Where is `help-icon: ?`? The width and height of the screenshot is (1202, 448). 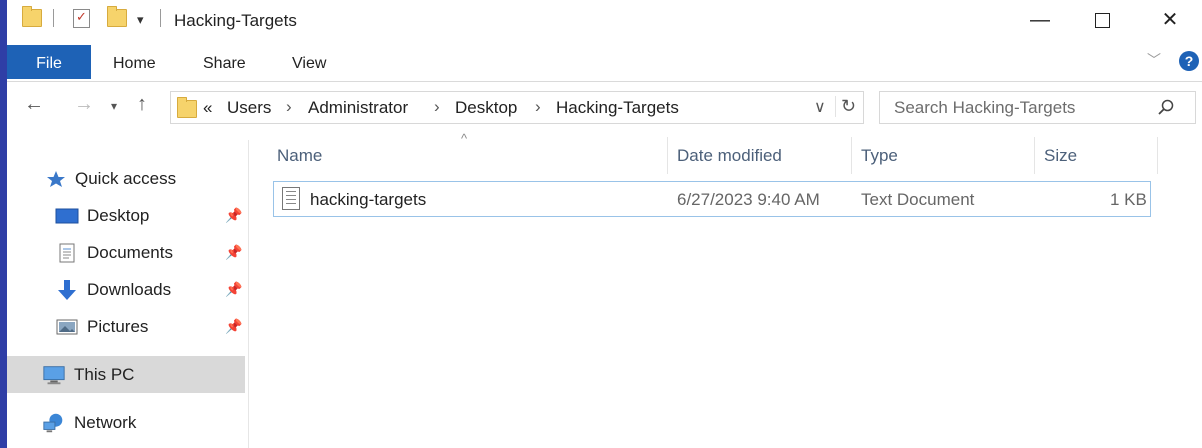 help-icon: ? is located at coordinates (1189, 61).